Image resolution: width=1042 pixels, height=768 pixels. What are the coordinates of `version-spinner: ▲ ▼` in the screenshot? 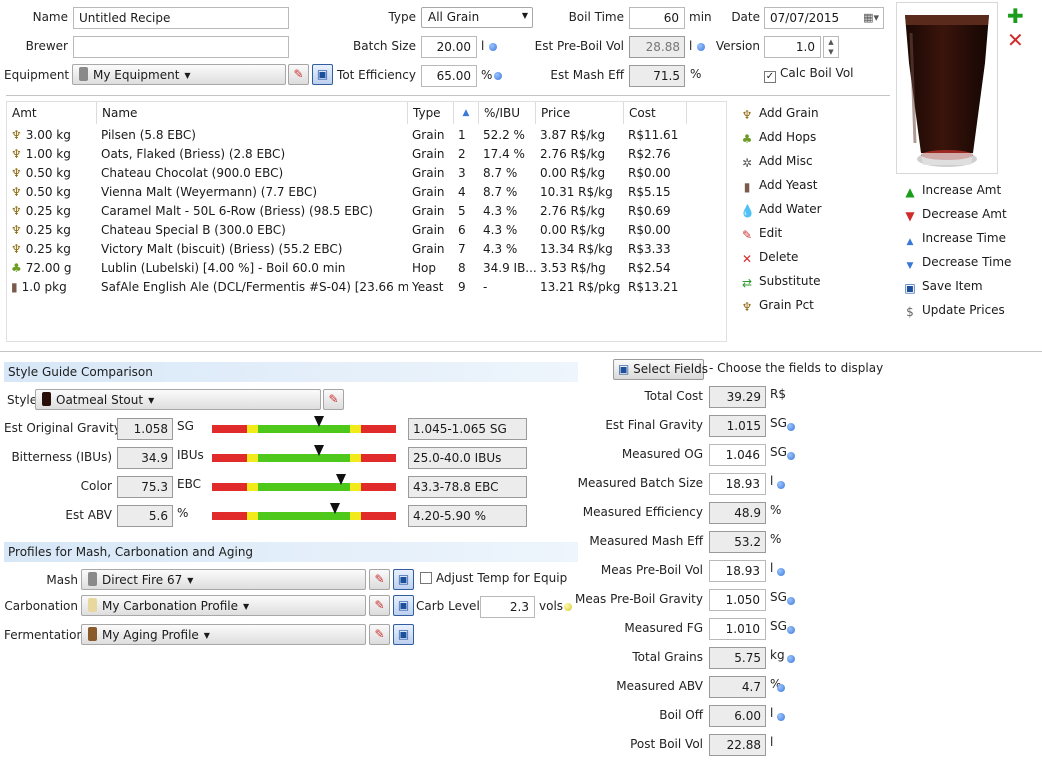 It's located at (831, 47).